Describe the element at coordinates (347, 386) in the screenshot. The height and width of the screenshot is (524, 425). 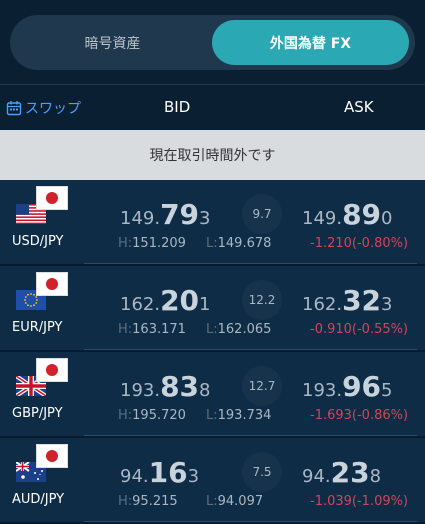
I see `ask-price: 193.965` at that location.